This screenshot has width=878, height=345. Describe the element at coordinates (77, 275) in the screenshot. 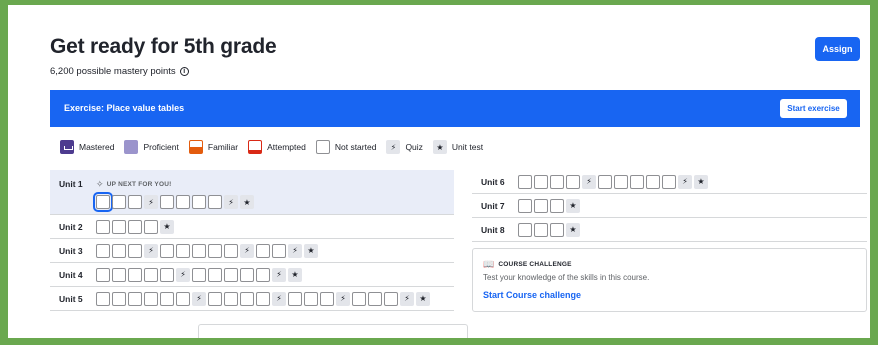

I see `unit-label: Unit 4` at that location.